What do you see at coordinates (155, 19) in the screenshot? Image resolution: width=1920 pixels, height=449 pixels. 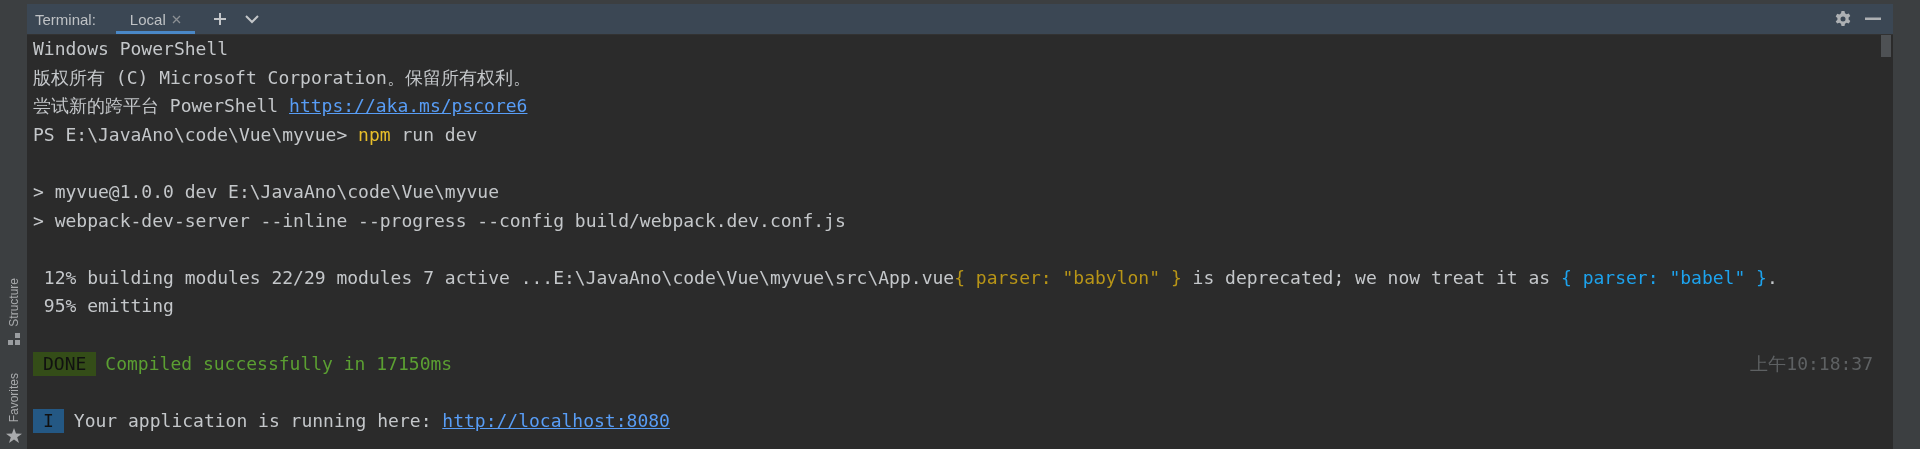 I see `terminal-tab: Local` at bounding box center [155, 19].